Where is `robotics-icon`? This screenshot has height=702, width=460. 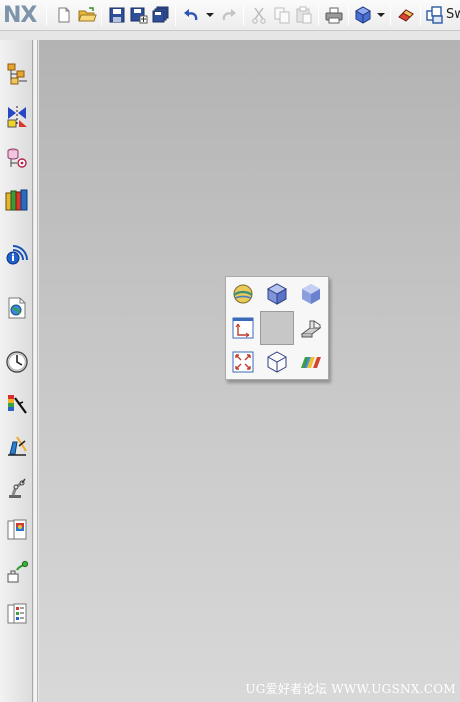
robotics-icon is located at coordinates (17, 488).